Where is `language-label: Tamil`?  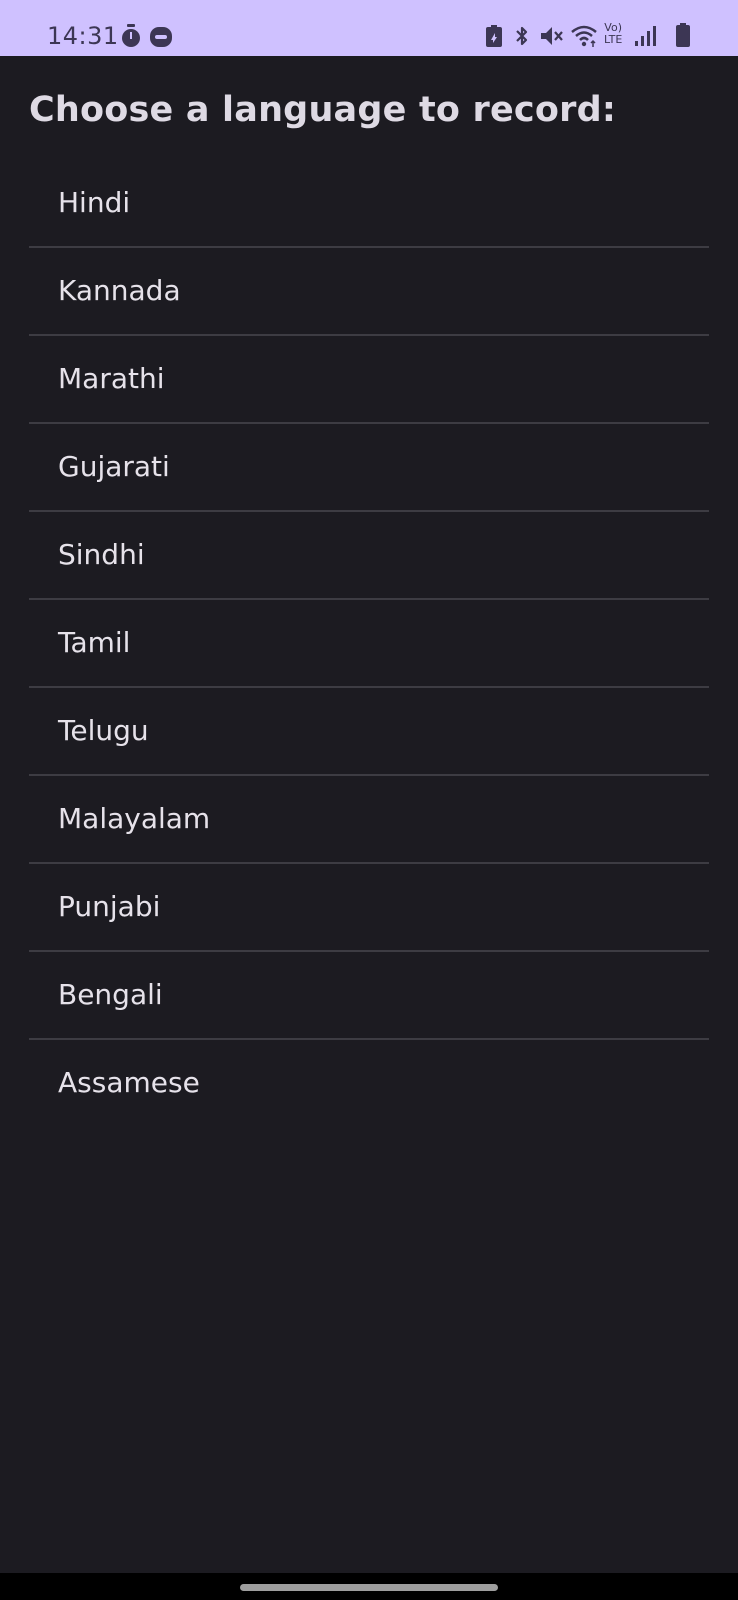 language-label: Tamil is located at coordinates (94, 642).